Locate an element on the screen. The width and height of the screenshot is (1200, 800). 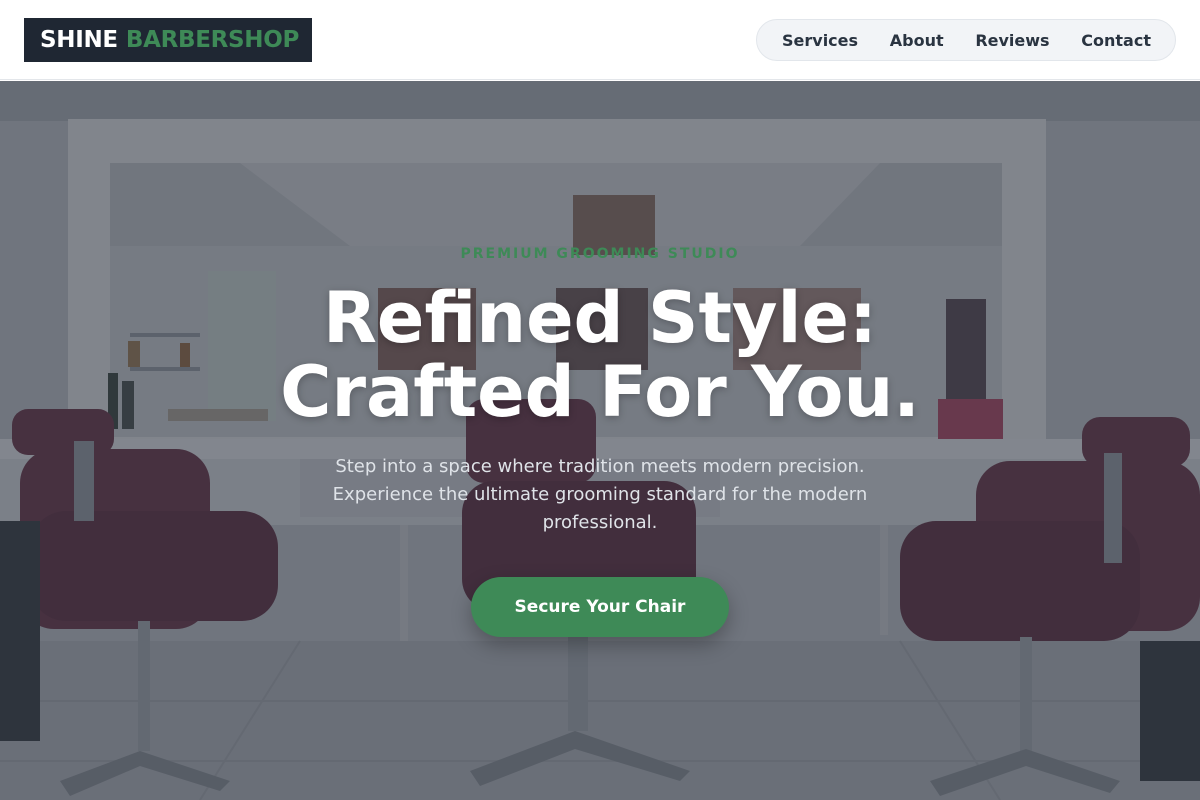
nav-link-services: Services is located at coordinates (820, 40).